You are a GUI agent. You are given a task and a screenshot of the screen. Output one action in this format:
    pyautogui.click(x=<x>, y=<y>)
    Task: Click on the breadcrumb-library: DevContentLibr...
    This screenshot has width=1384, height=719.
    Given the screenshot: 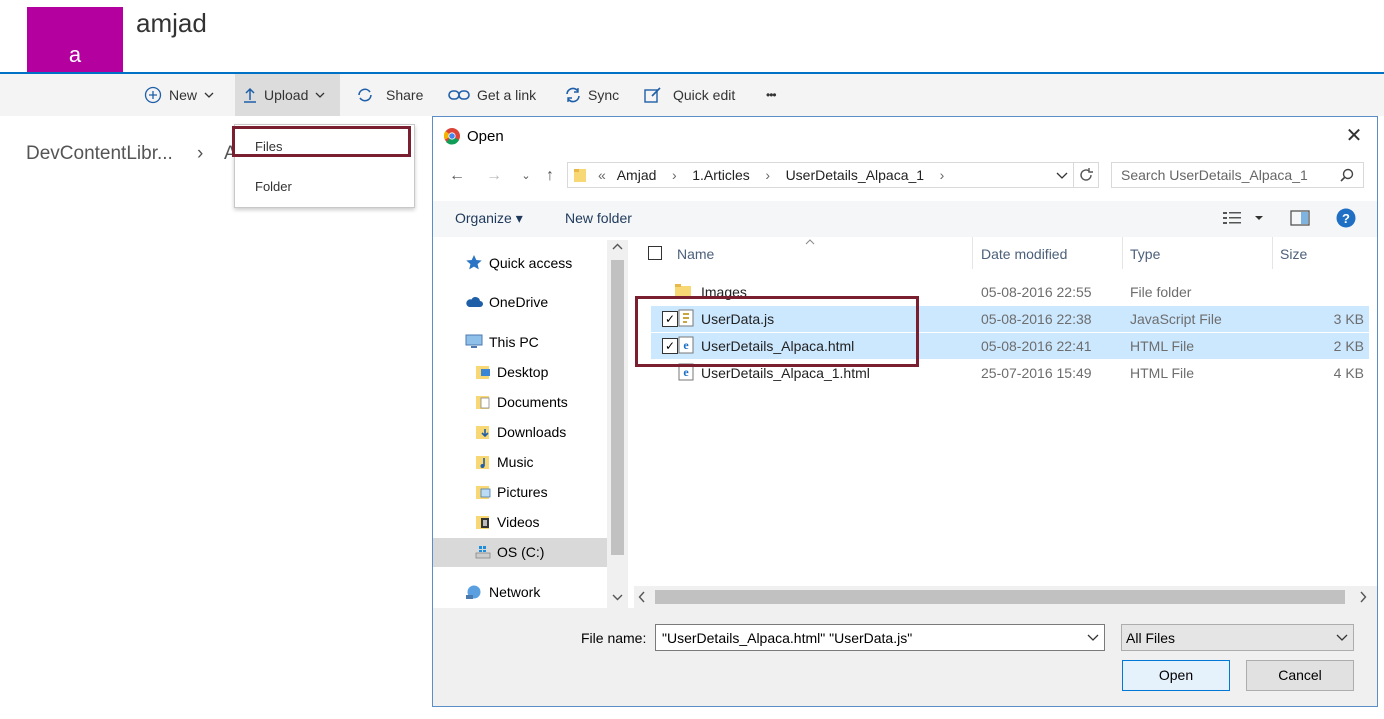 What is the action you would take?
    pyautogui.click(x=99, y=154)
    